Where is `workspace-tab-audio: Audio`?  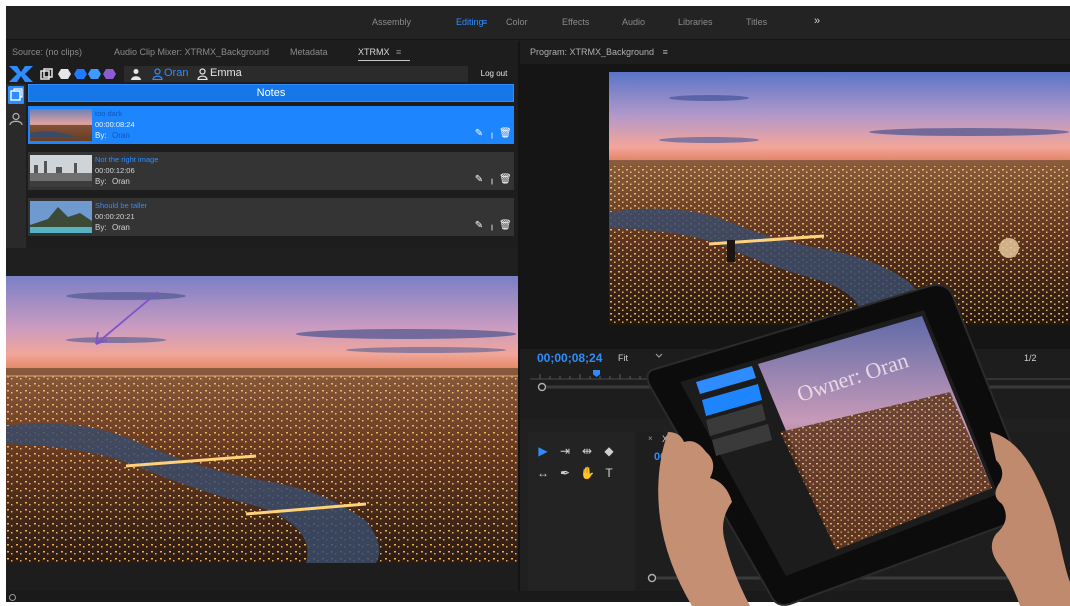
workspace-tab-audio: Audio is located at coordinates (633, 22).